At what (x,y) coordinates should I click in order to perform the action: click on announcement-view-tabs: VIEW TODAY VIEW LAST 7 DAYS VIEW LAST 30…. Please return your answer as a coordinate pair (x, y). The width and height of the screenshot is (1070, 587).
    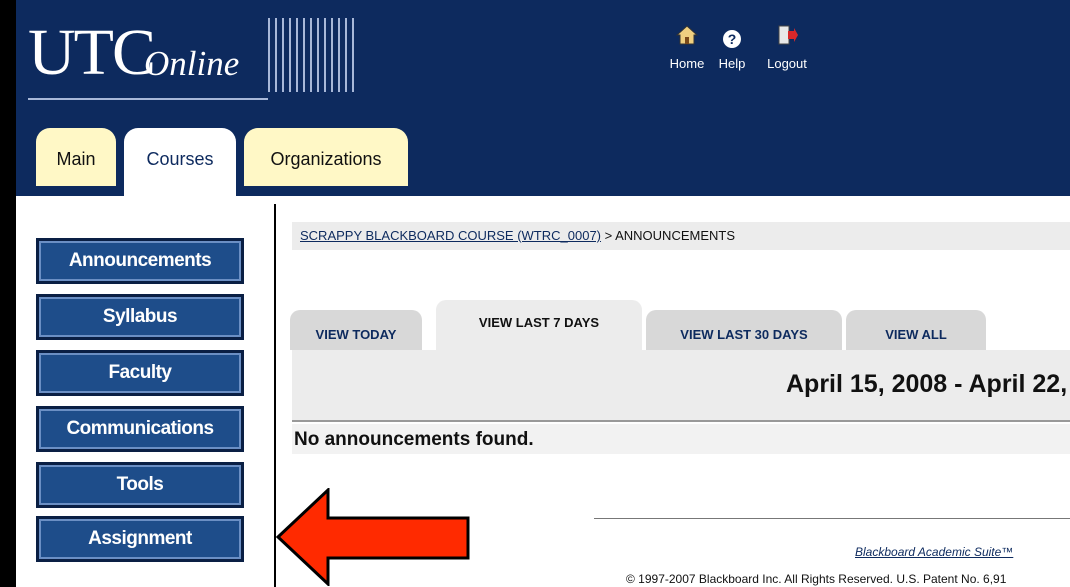
    Looking at the image, I should click on (680, 325).